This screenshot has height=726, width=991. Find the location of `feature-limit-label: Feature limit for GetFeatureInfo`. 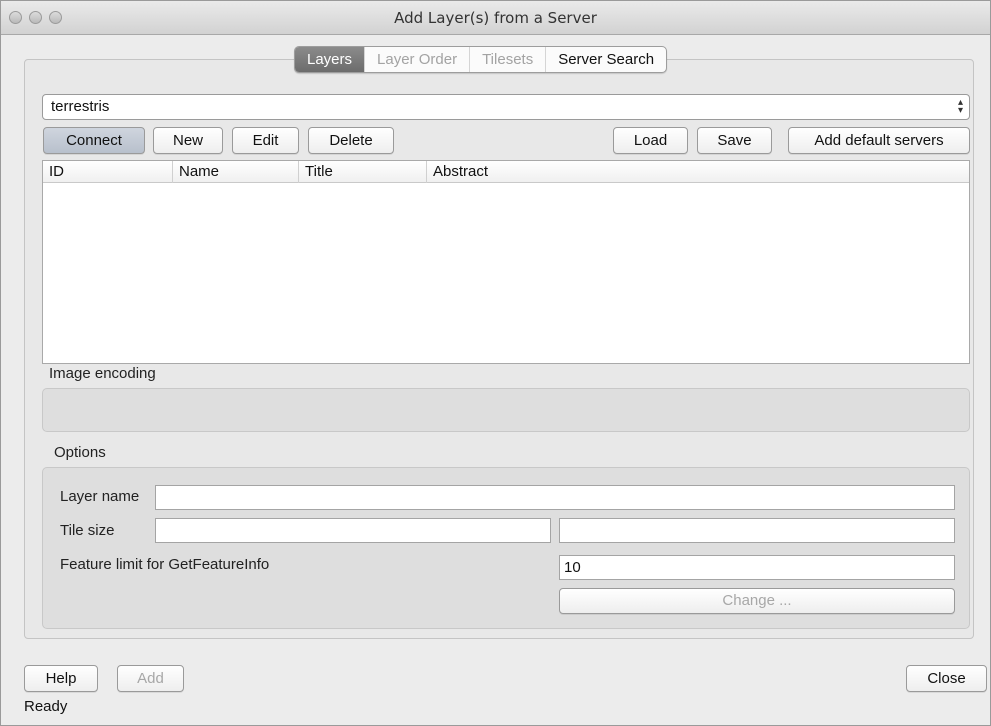

feature-limit-label: Feature limit for GetFeatureInfo is located at coordinates (165, 564).